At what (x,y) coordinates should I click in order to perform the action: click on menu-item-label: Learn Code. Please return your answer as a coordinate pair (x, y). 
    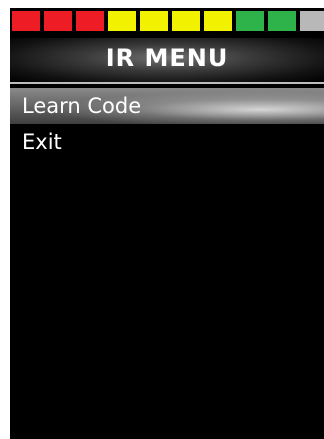
    Looking at the image, I should click on (82, 106).